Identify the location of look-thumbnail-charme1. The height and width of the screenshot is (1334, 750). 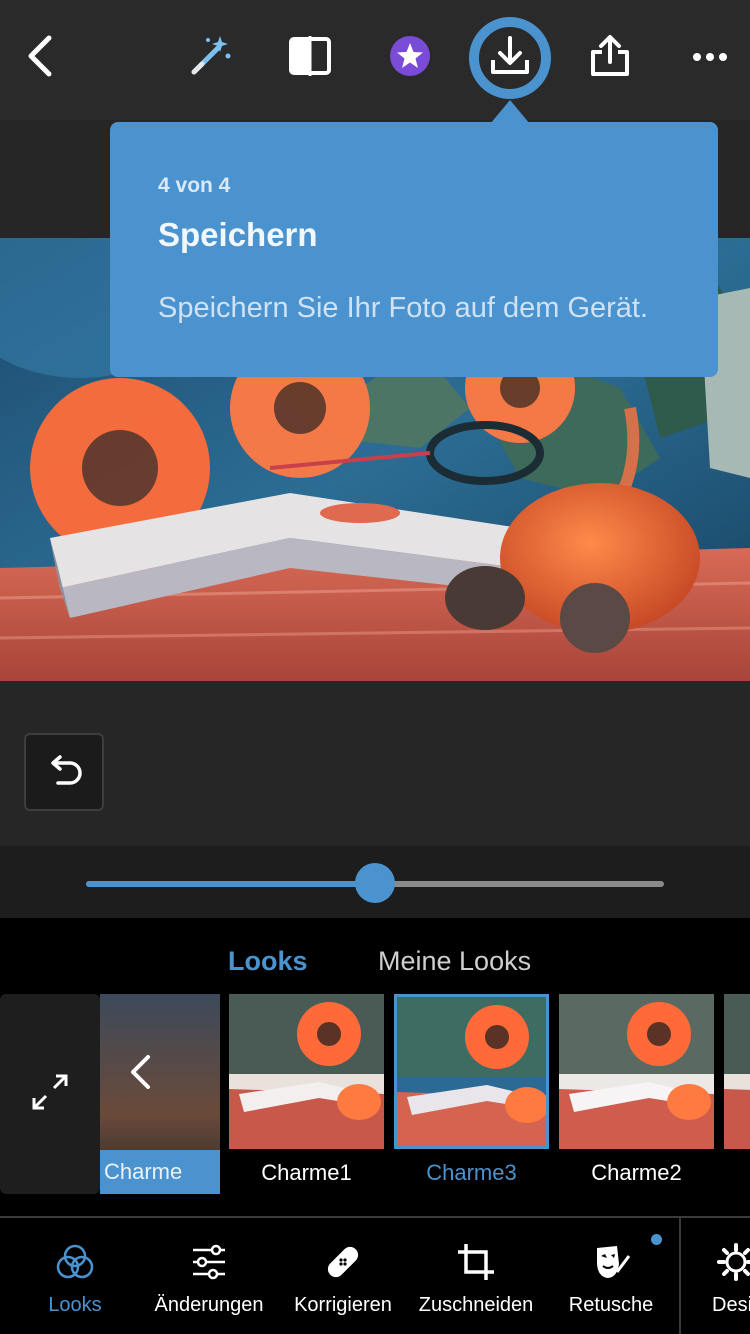
(306, 1071).